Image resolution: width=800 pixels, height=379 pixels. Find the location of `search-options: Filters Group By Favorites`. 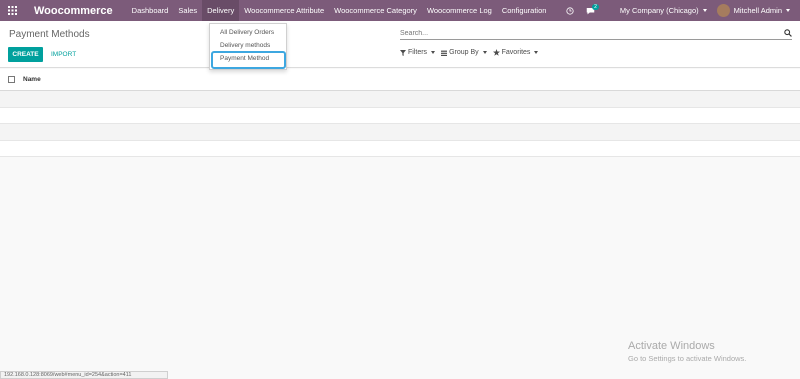

search-options: Filters Group By Favorites is located at coordinates (472, 52).